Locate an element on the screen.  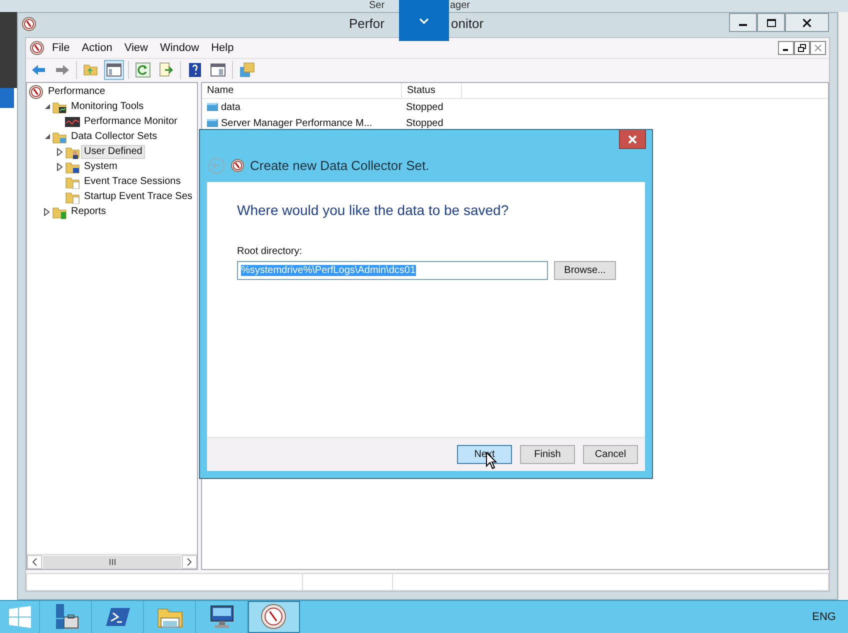
minimize-icon is located at coordinates (743, 25).